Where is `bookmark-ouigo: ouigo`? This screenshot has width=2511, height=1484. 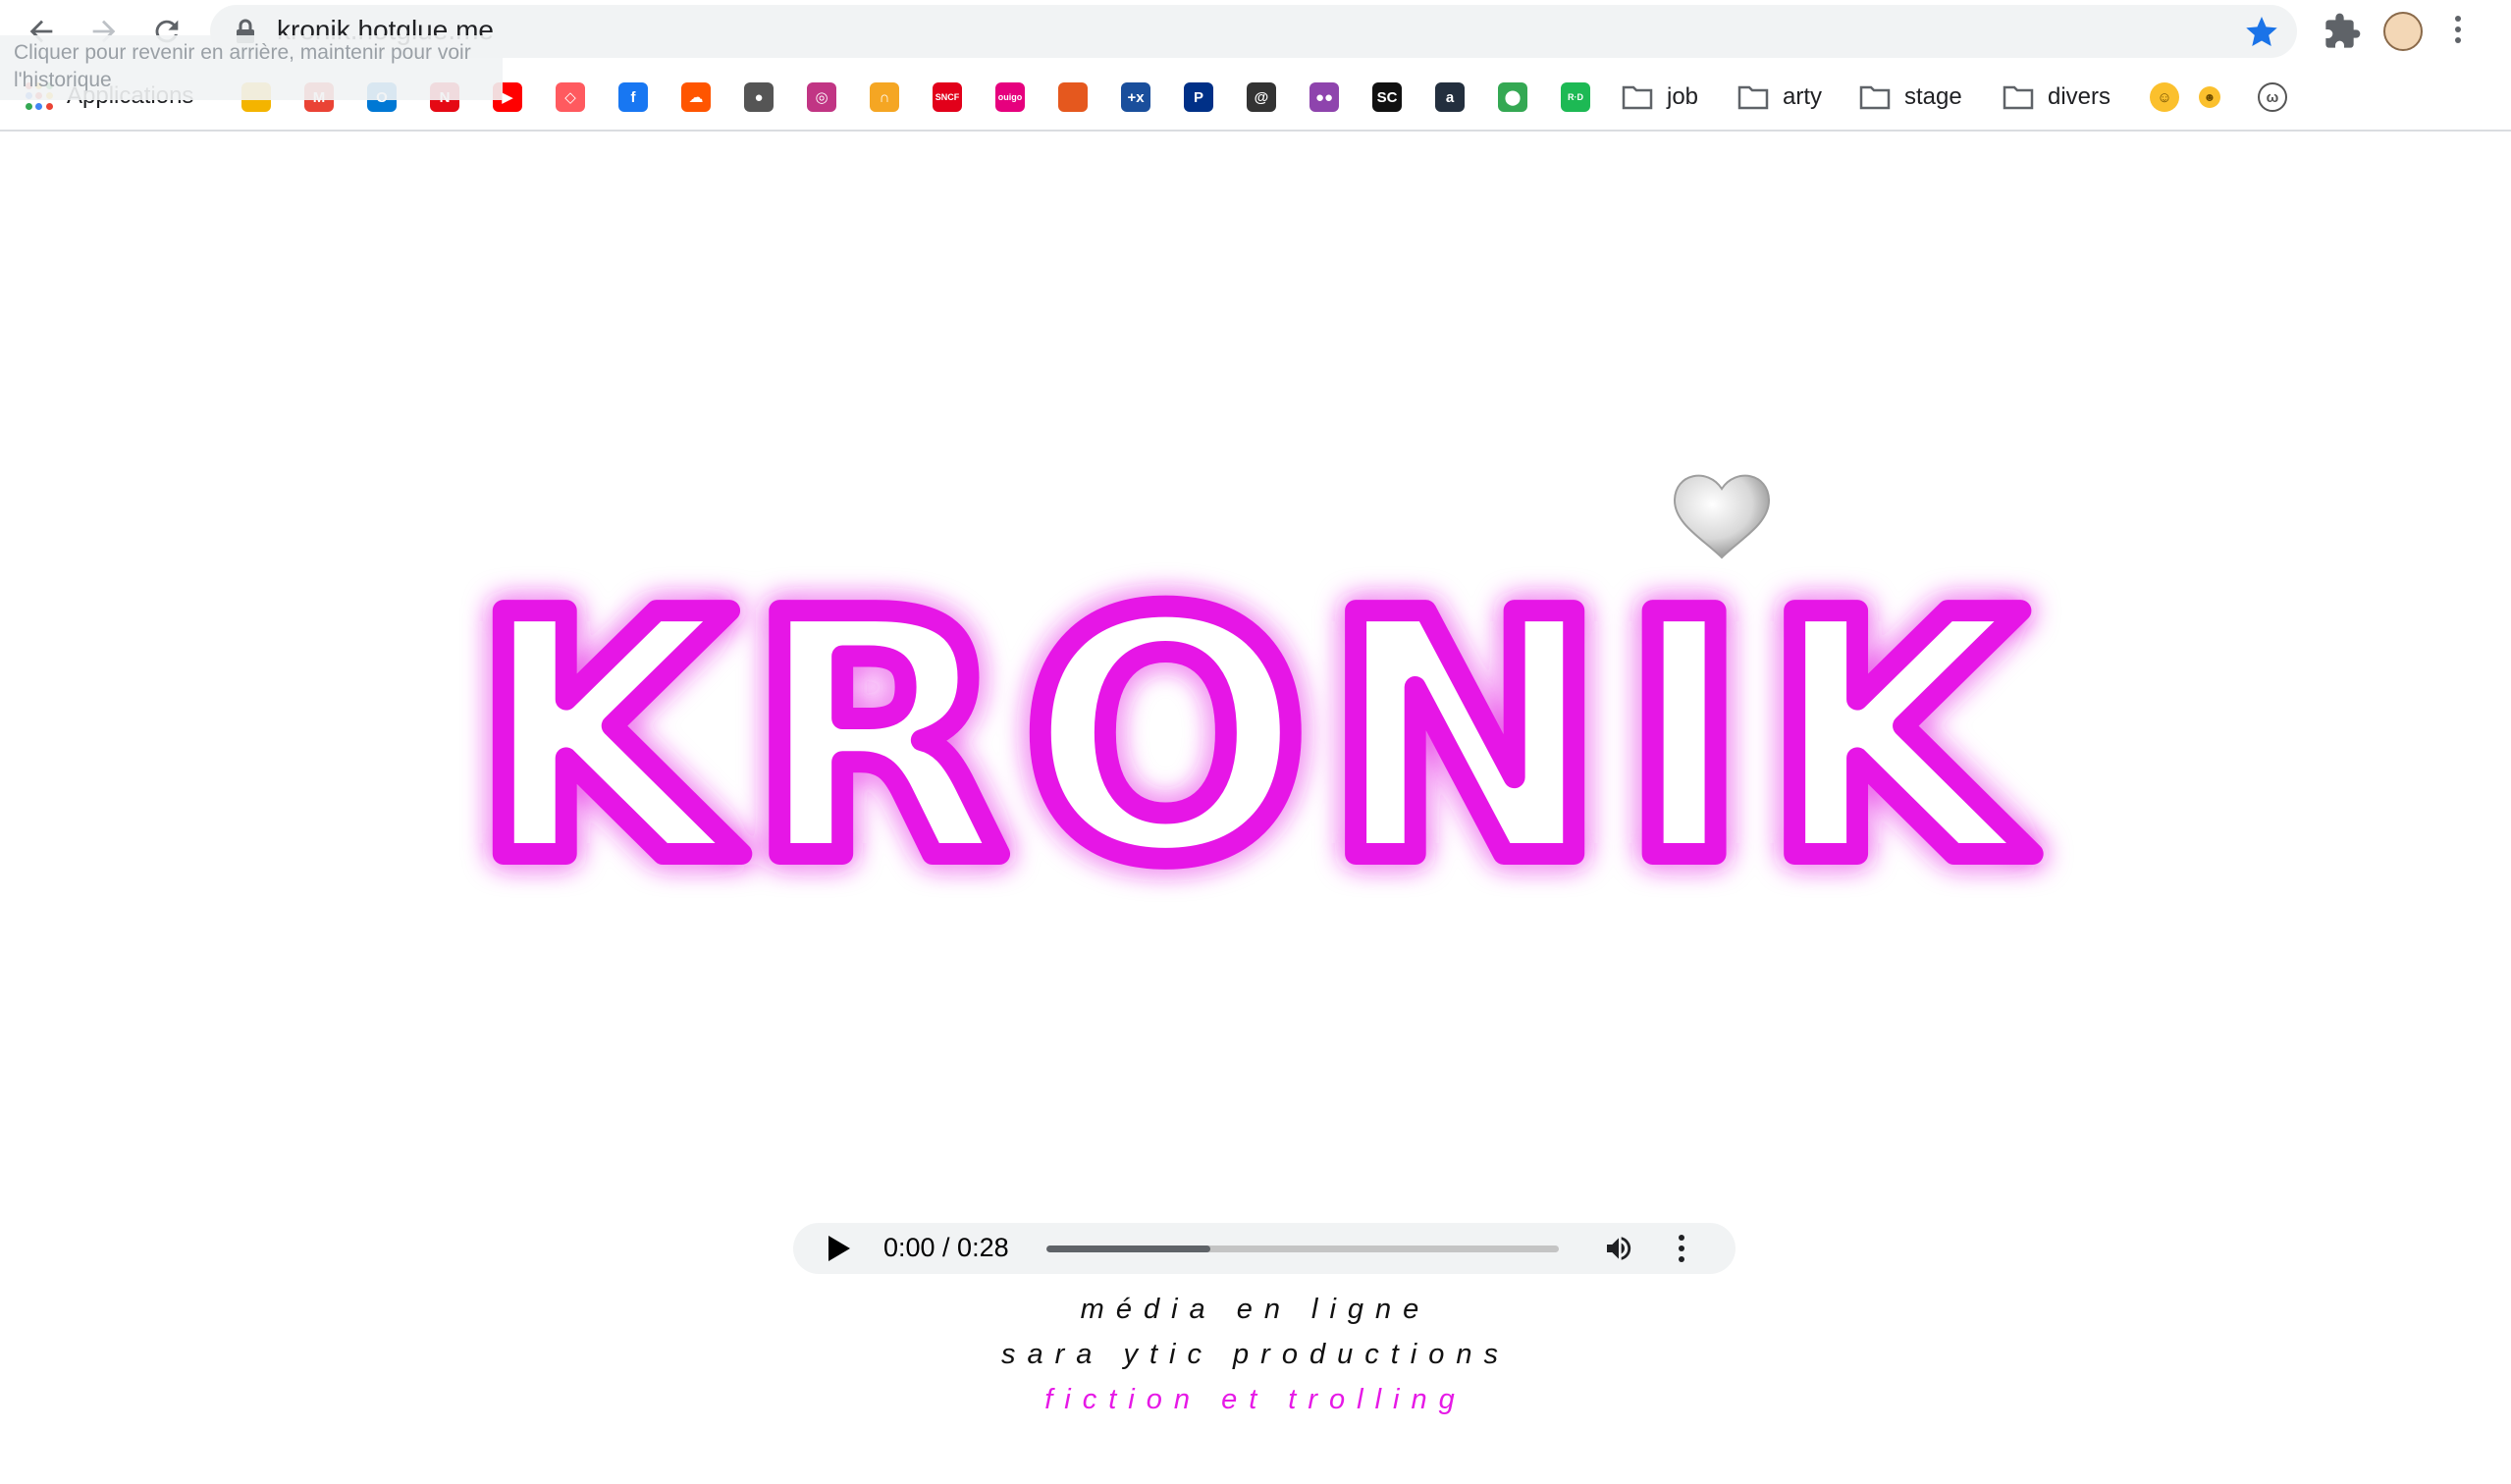
bookmark-ouigo: ouigo is located at coordinates (1010, 97).